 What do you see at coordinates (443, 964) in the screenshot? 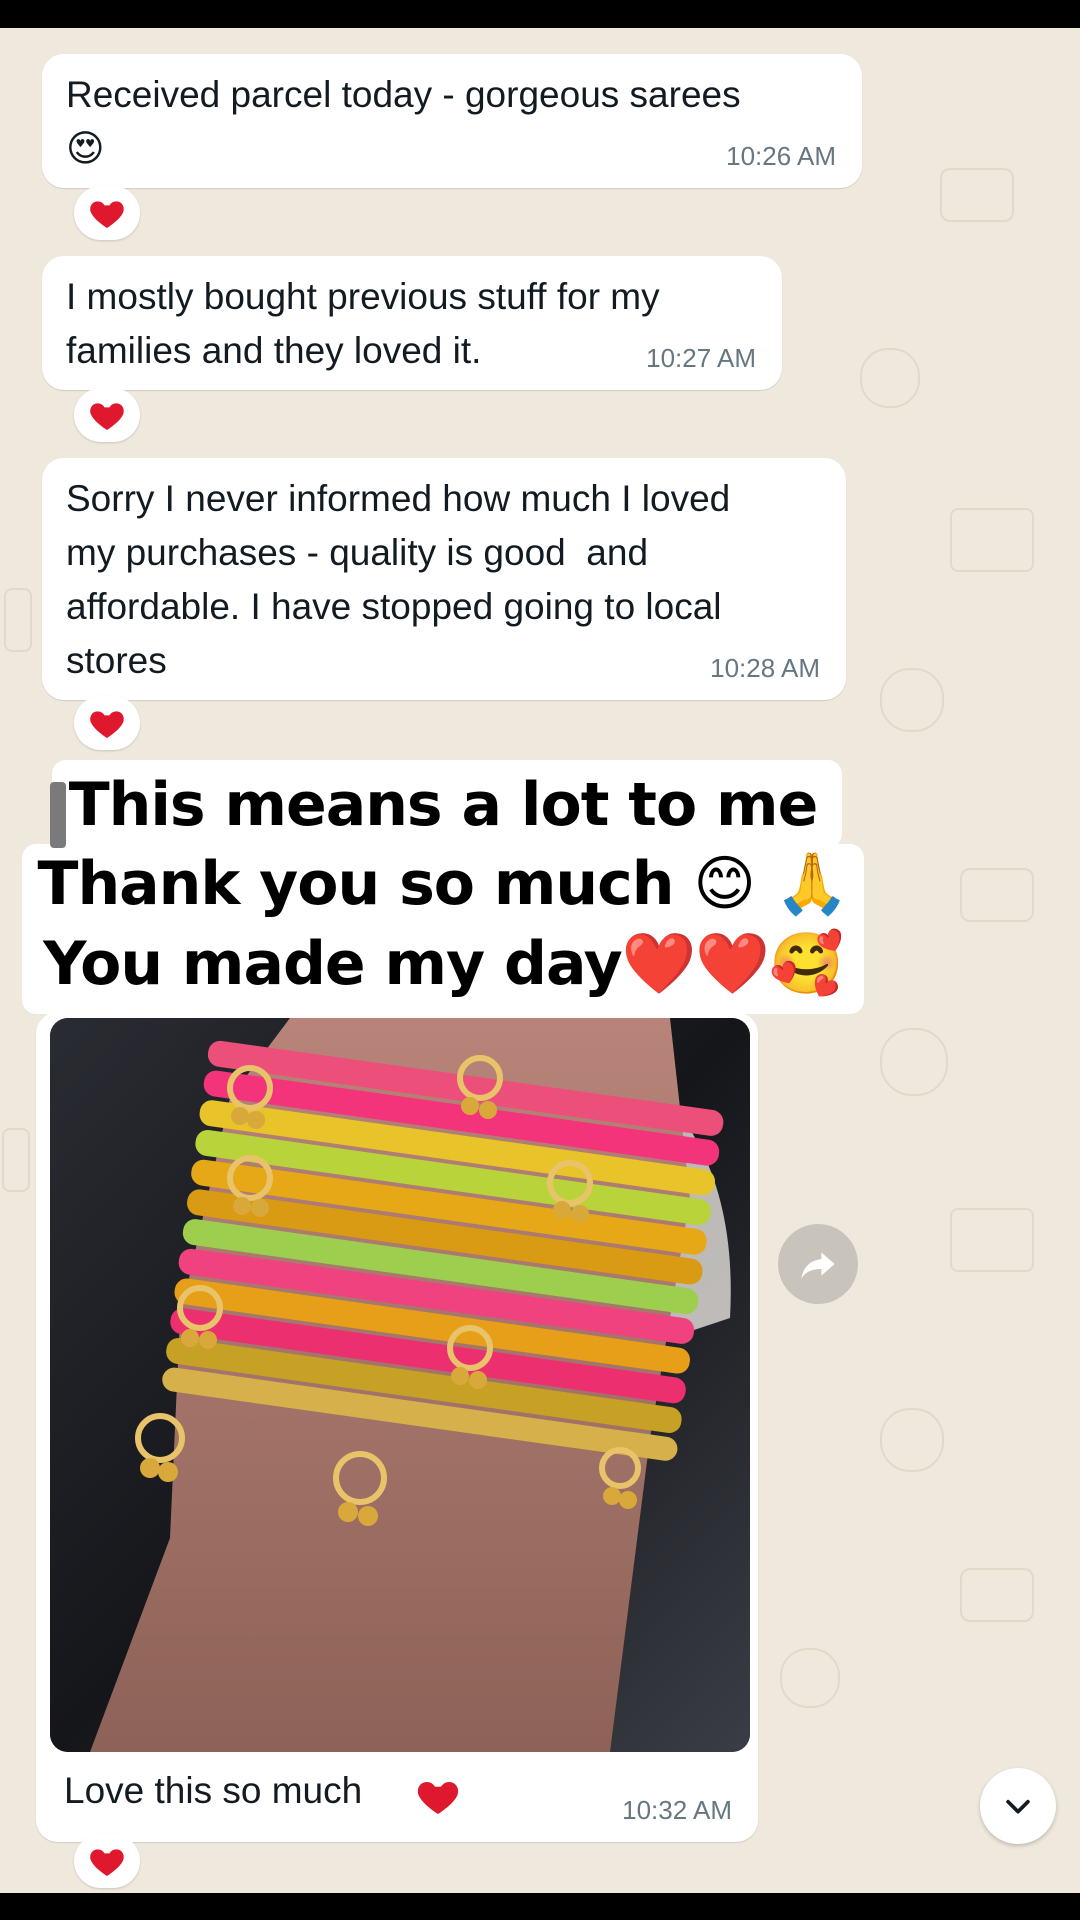
I see `overlay-line-3: You made my day❤️❤️🥰` at bounding box center [443, 964].